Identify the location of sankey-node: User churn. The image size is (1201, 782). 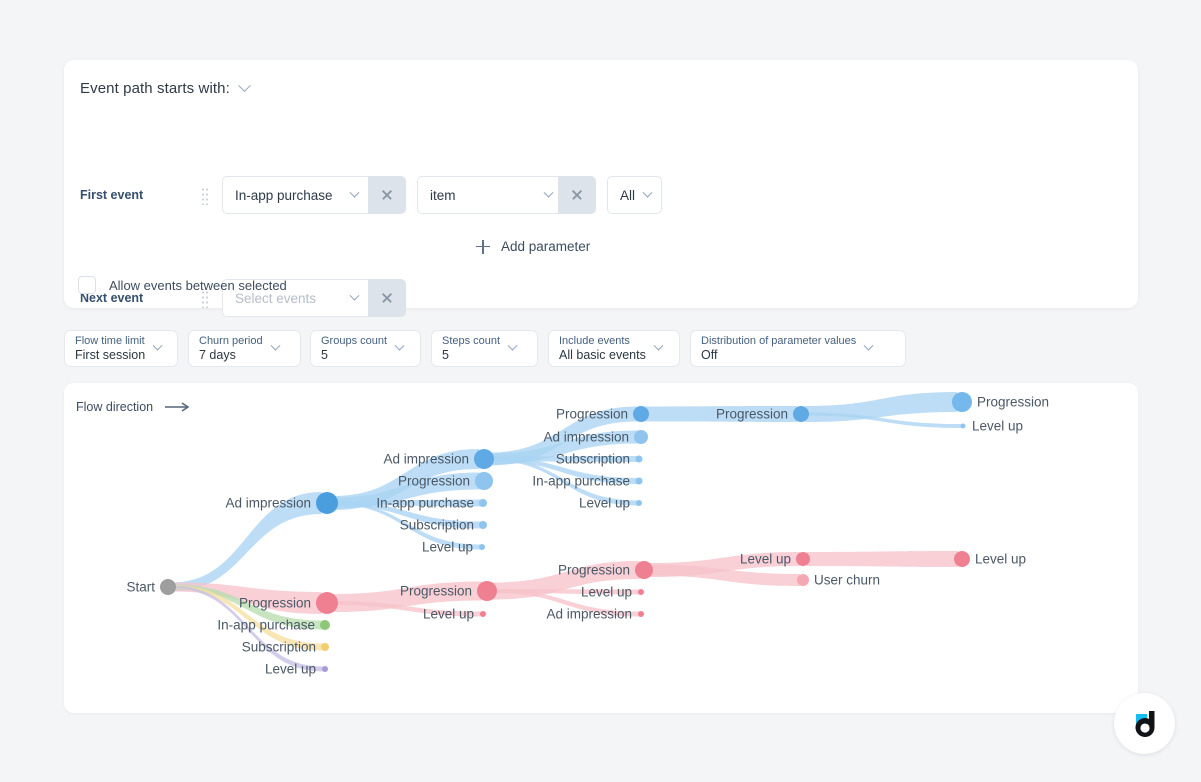
(838, 580).